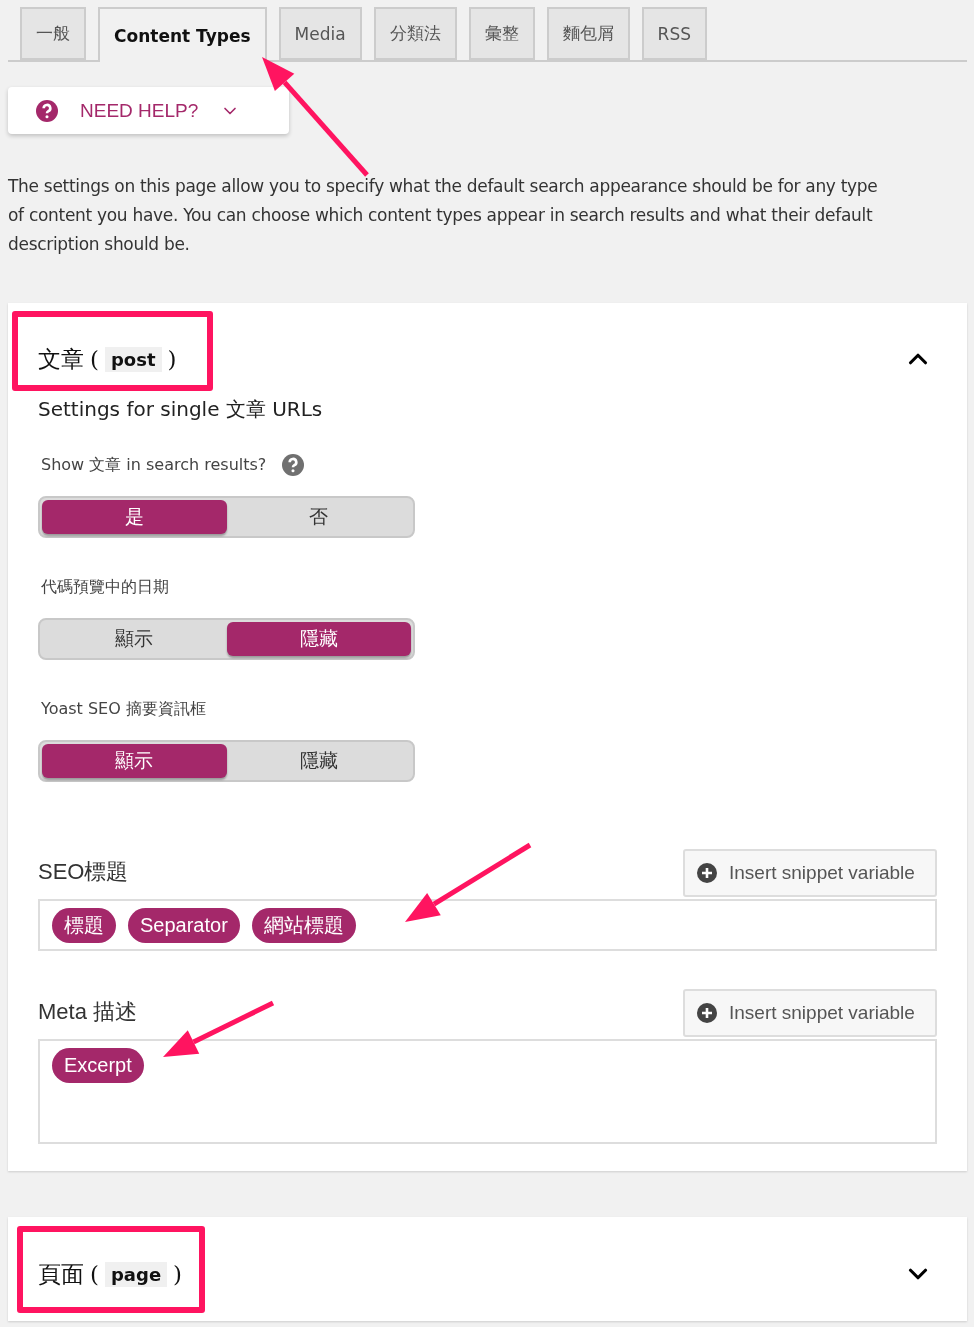  I want to click on intro-text: The settings on this page allow you to specify what the default search appearance should be for any type of content you have. You can choose which content types appear in search results and what their default description should be., so click(443, 215).